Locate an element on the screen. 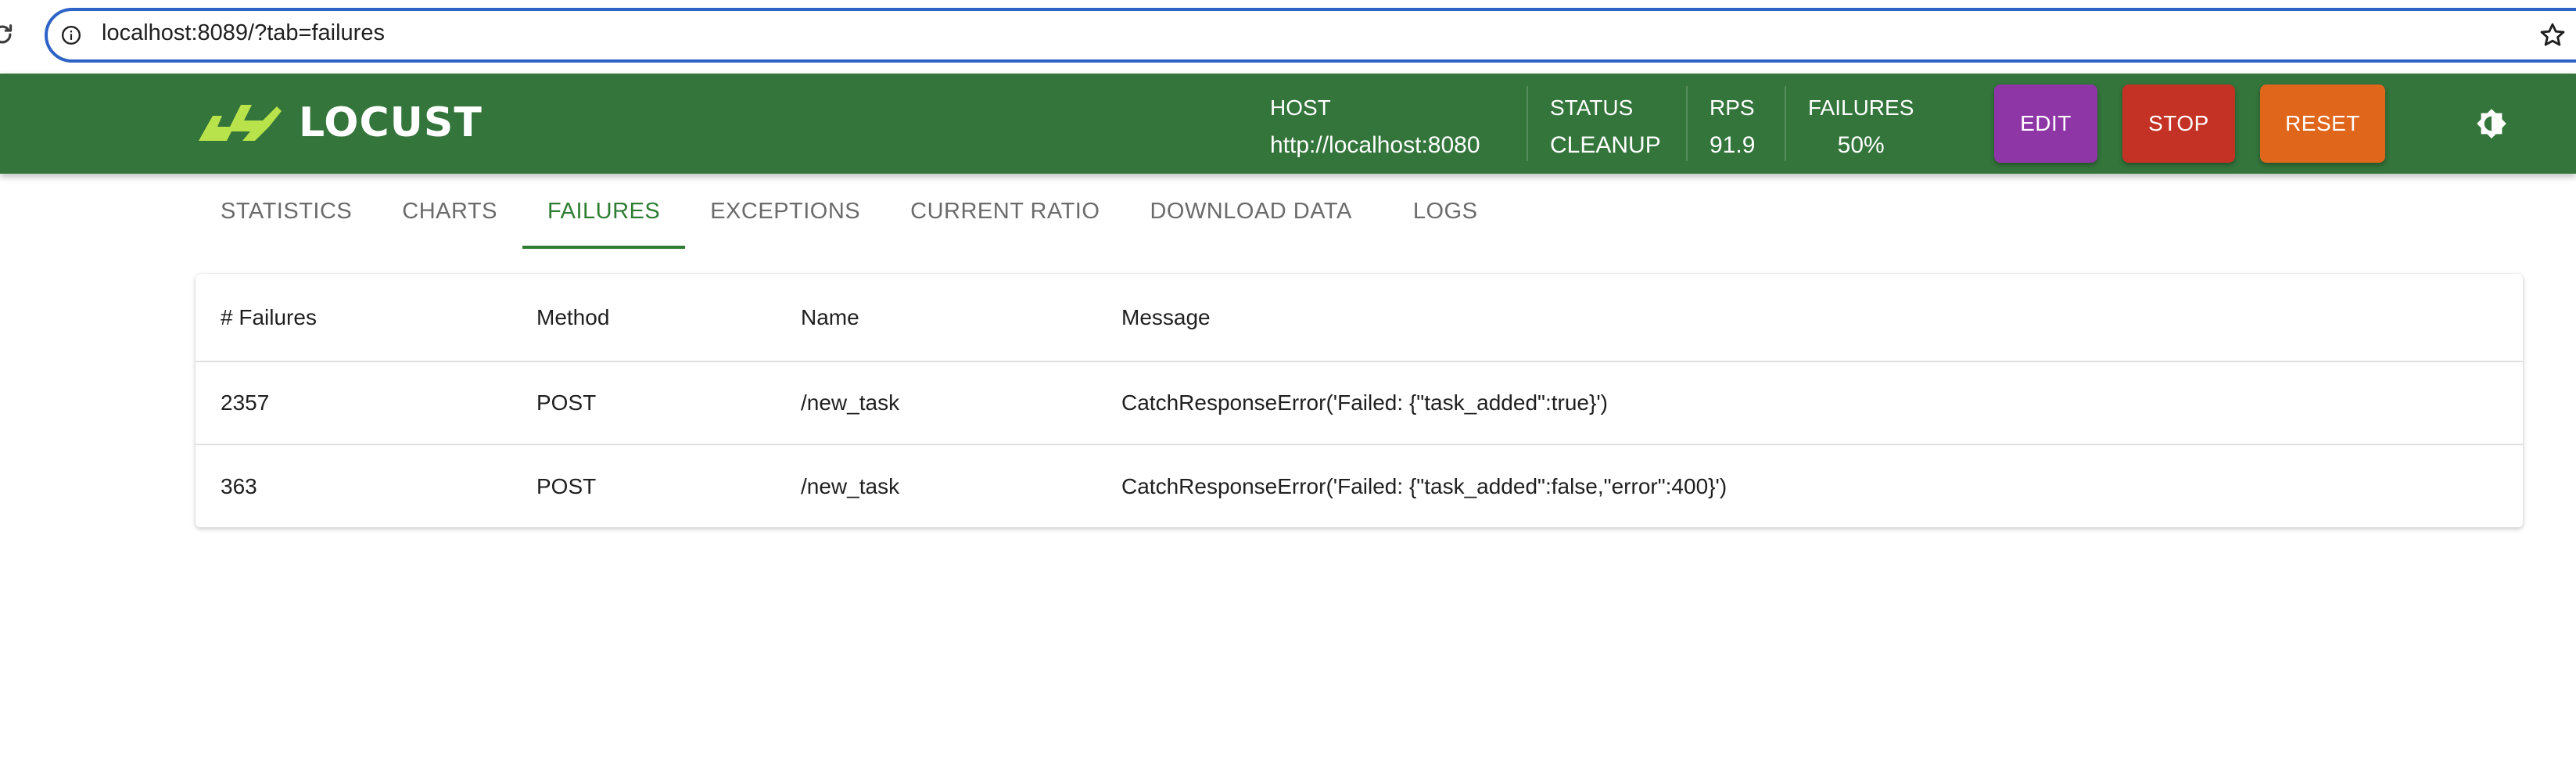  tab-charts: CHARTS is located at coordinates (449, 212).